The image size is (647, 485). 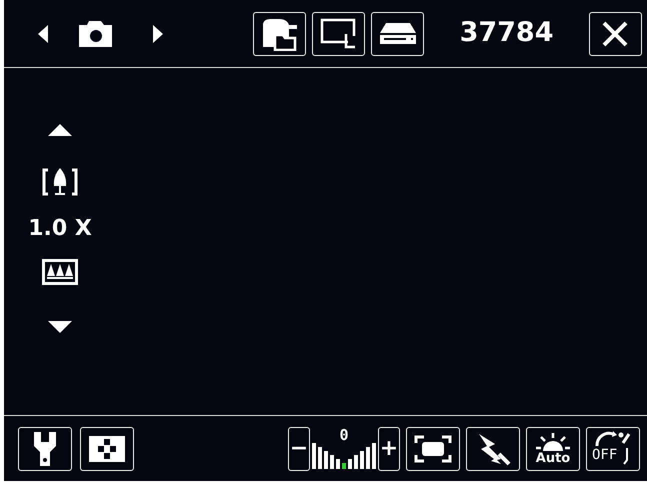 What do you see at coordinates (60, 327) in the screenshot?
I see `zoom-down-icon` at bounding box center [60, 327].